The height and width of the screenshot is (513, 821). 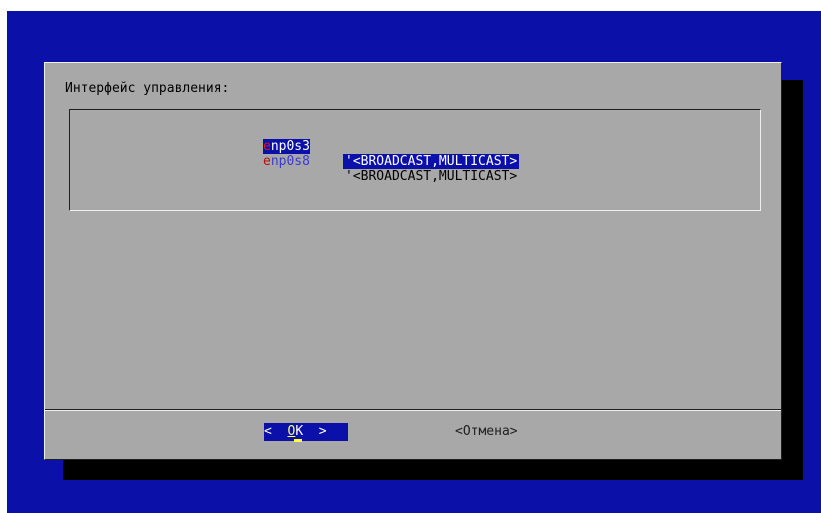 I want to click on cancel-button: <Отмена>, so click(x=486, y=432).